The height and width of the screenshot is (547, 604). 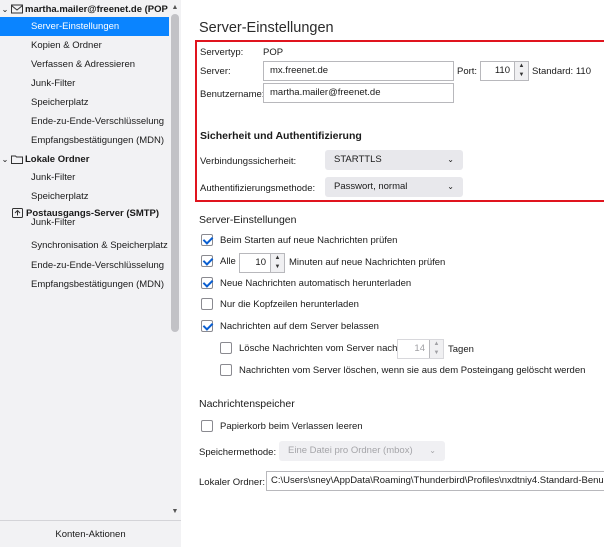 What do you see at coordinates (207, 240) in the screenshot?
I see `check-on-start-checkbox` at bounding box center [207, 240].